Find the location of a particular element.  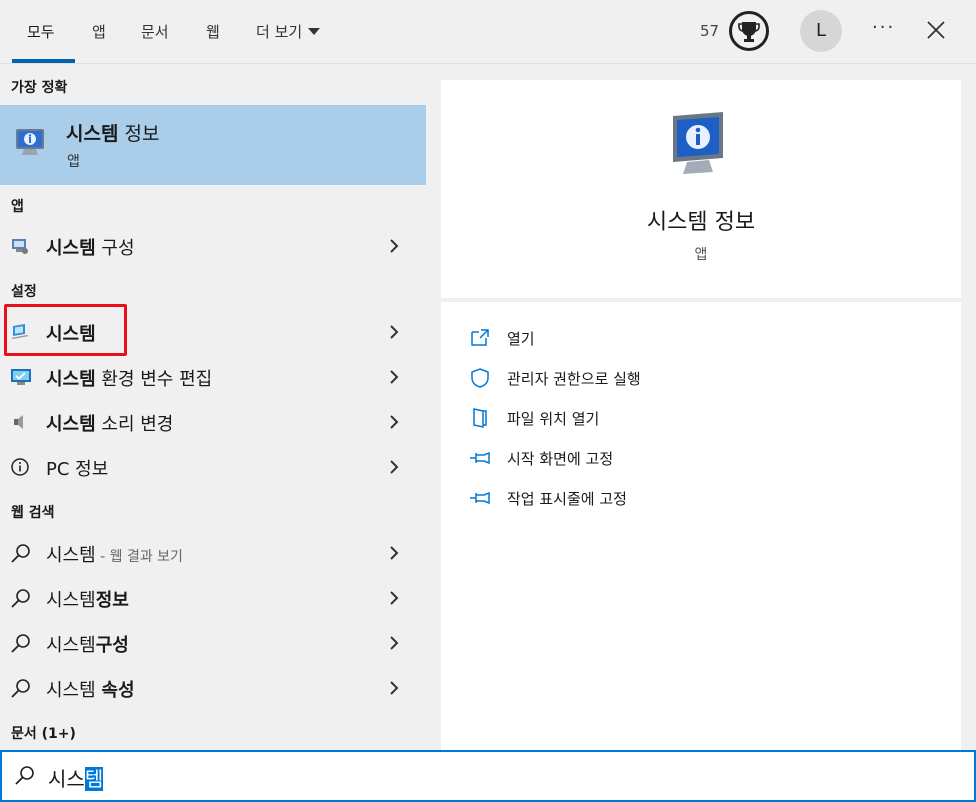

detail-header: 시스템 정보 앱 is located at coordinates (701, 189).